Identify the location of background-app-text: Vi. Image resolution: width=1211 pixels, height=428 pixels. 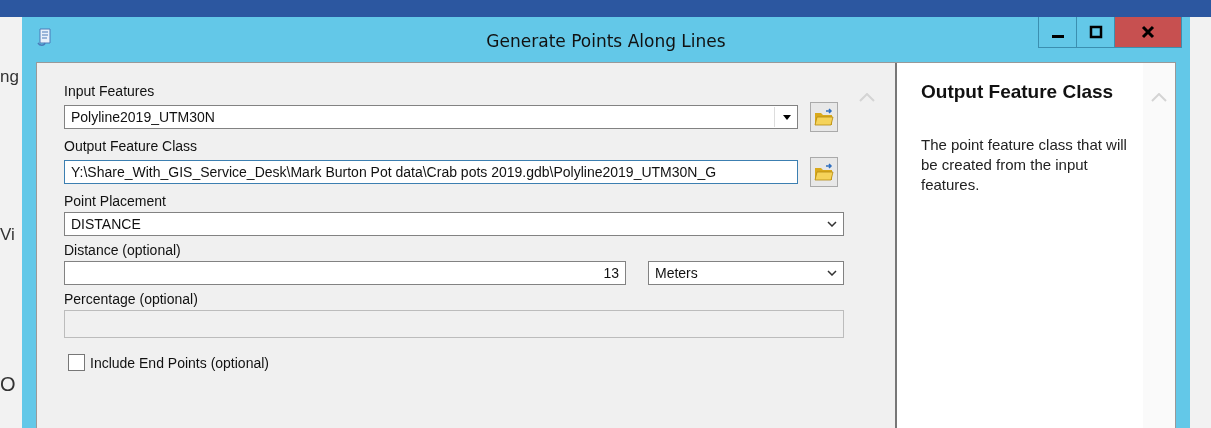
(8, 235).